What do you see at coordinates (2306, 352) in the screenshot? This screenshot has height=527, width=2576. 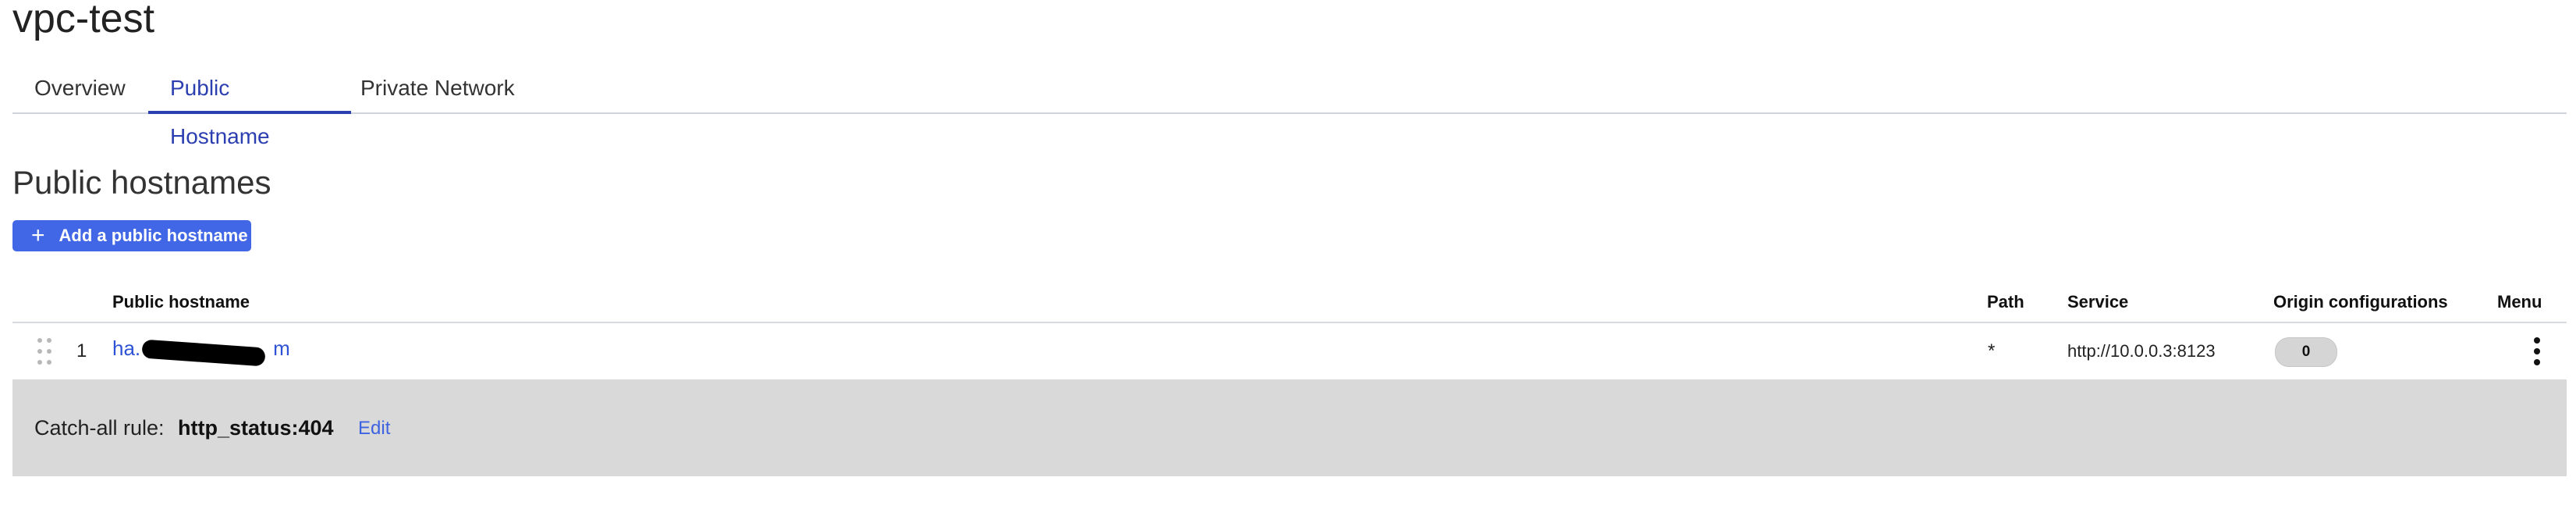 I see `origin-configurations-badge: 0` at bounding box center [2306, 352].